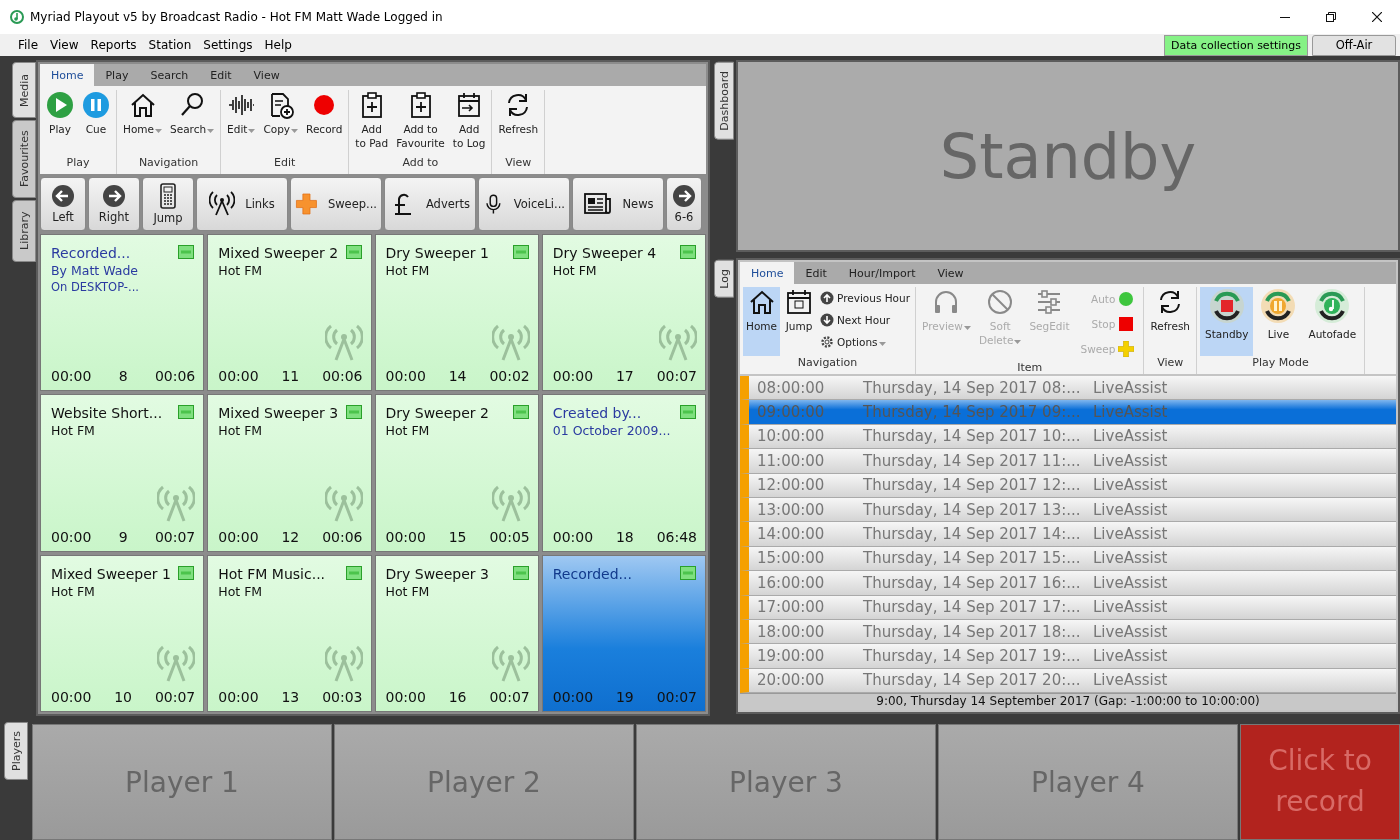  I want to click on menu-item: Settings, so click(228, 45).